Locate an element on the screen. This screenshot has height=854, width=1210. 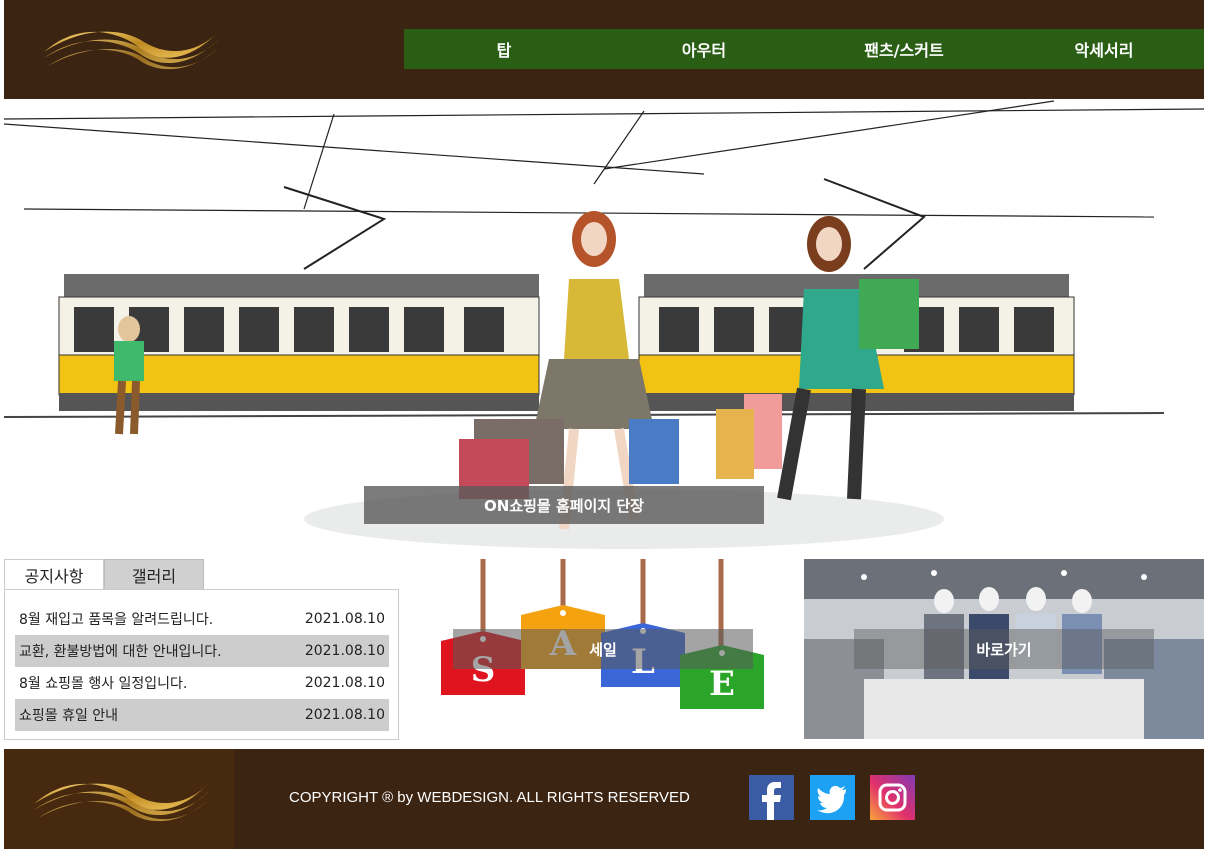
facebook-icon is located at coordinates (771, 797).